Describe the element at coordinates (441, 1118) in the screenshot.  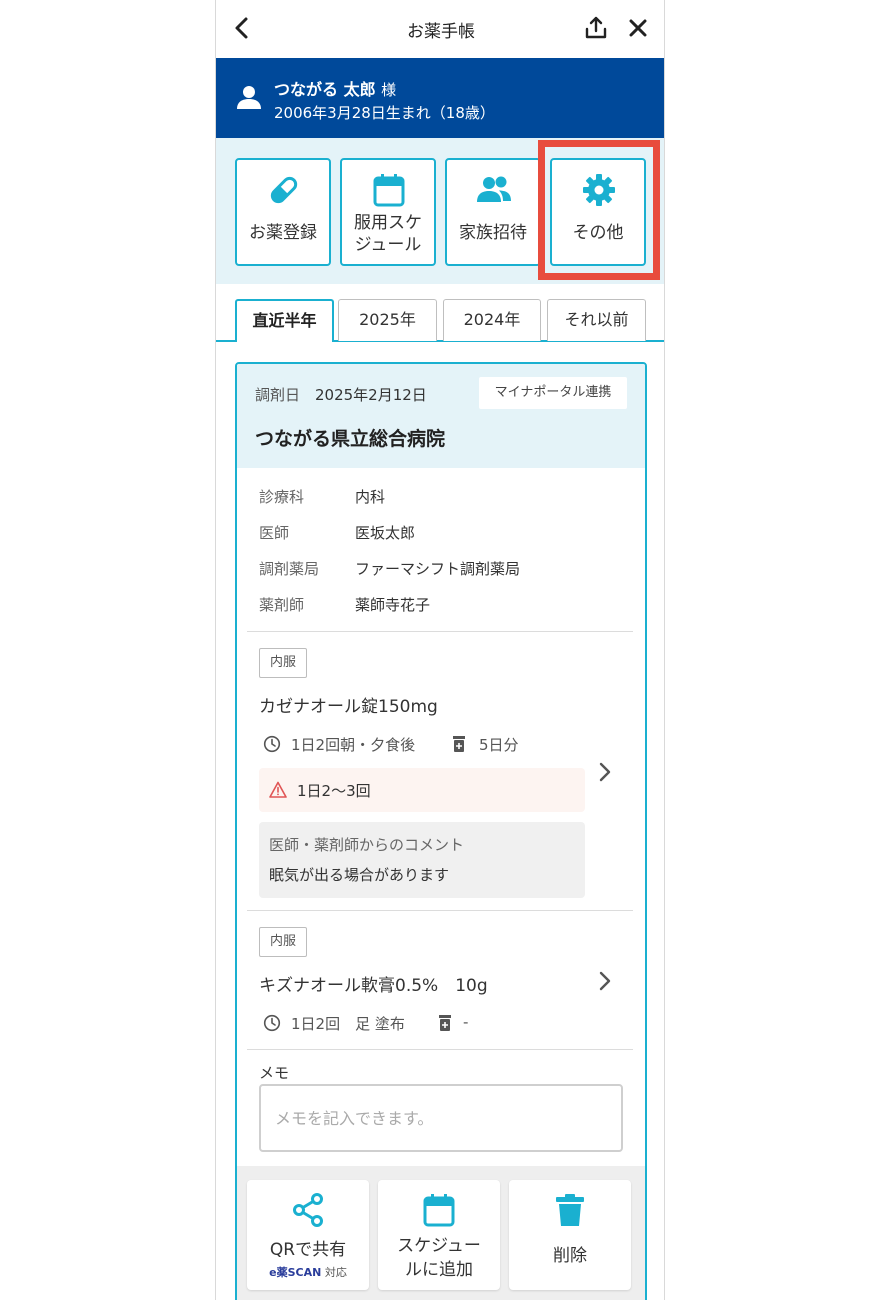
I see `memo-input` at that location.